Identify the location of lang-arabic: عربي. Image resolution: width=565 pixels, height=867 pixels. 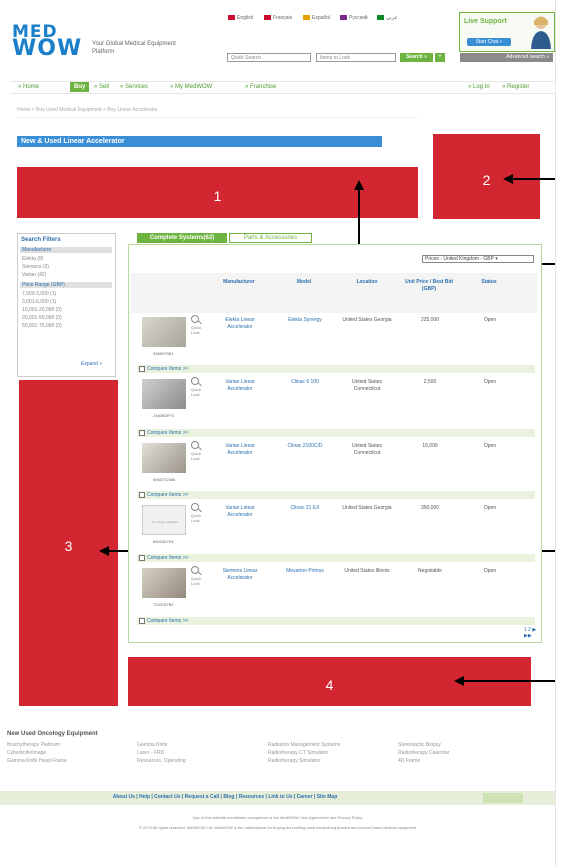
(387, 18).